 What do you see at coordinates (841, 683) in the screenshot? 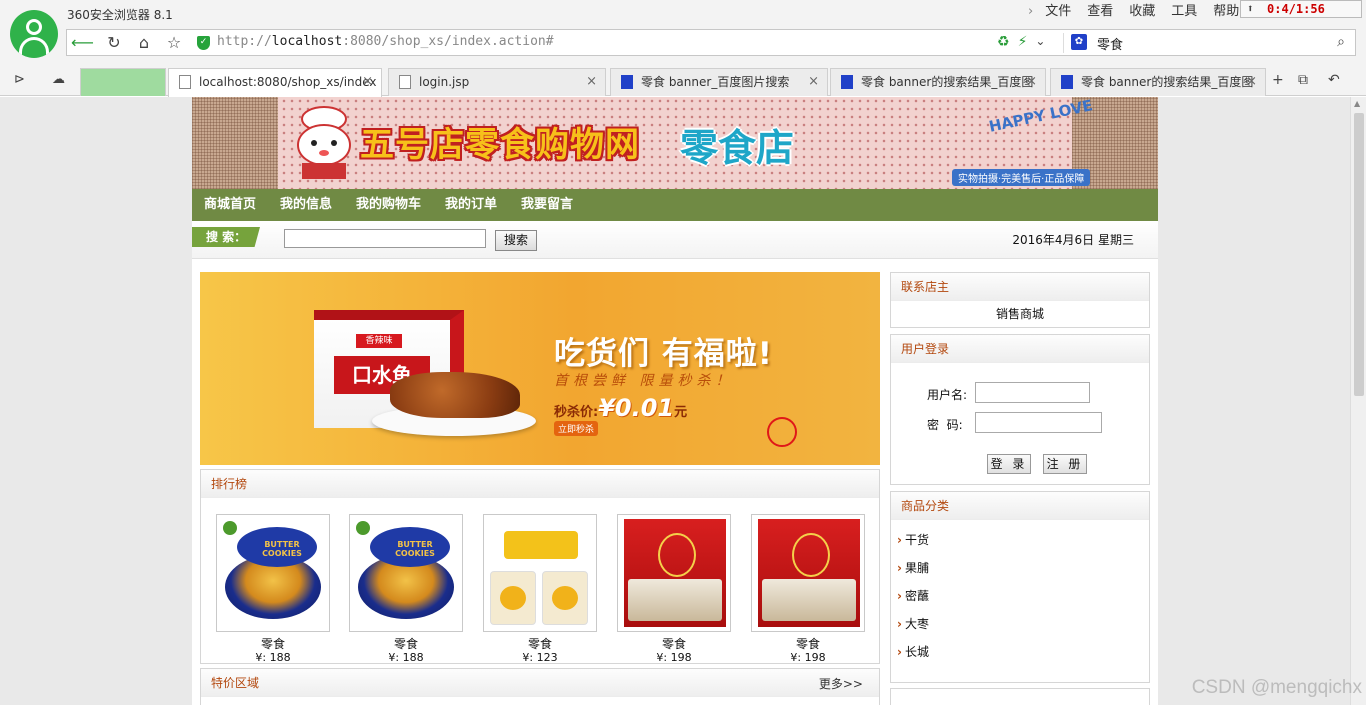
I see `more-link: 更多>>` at bounding box center [841, 683].